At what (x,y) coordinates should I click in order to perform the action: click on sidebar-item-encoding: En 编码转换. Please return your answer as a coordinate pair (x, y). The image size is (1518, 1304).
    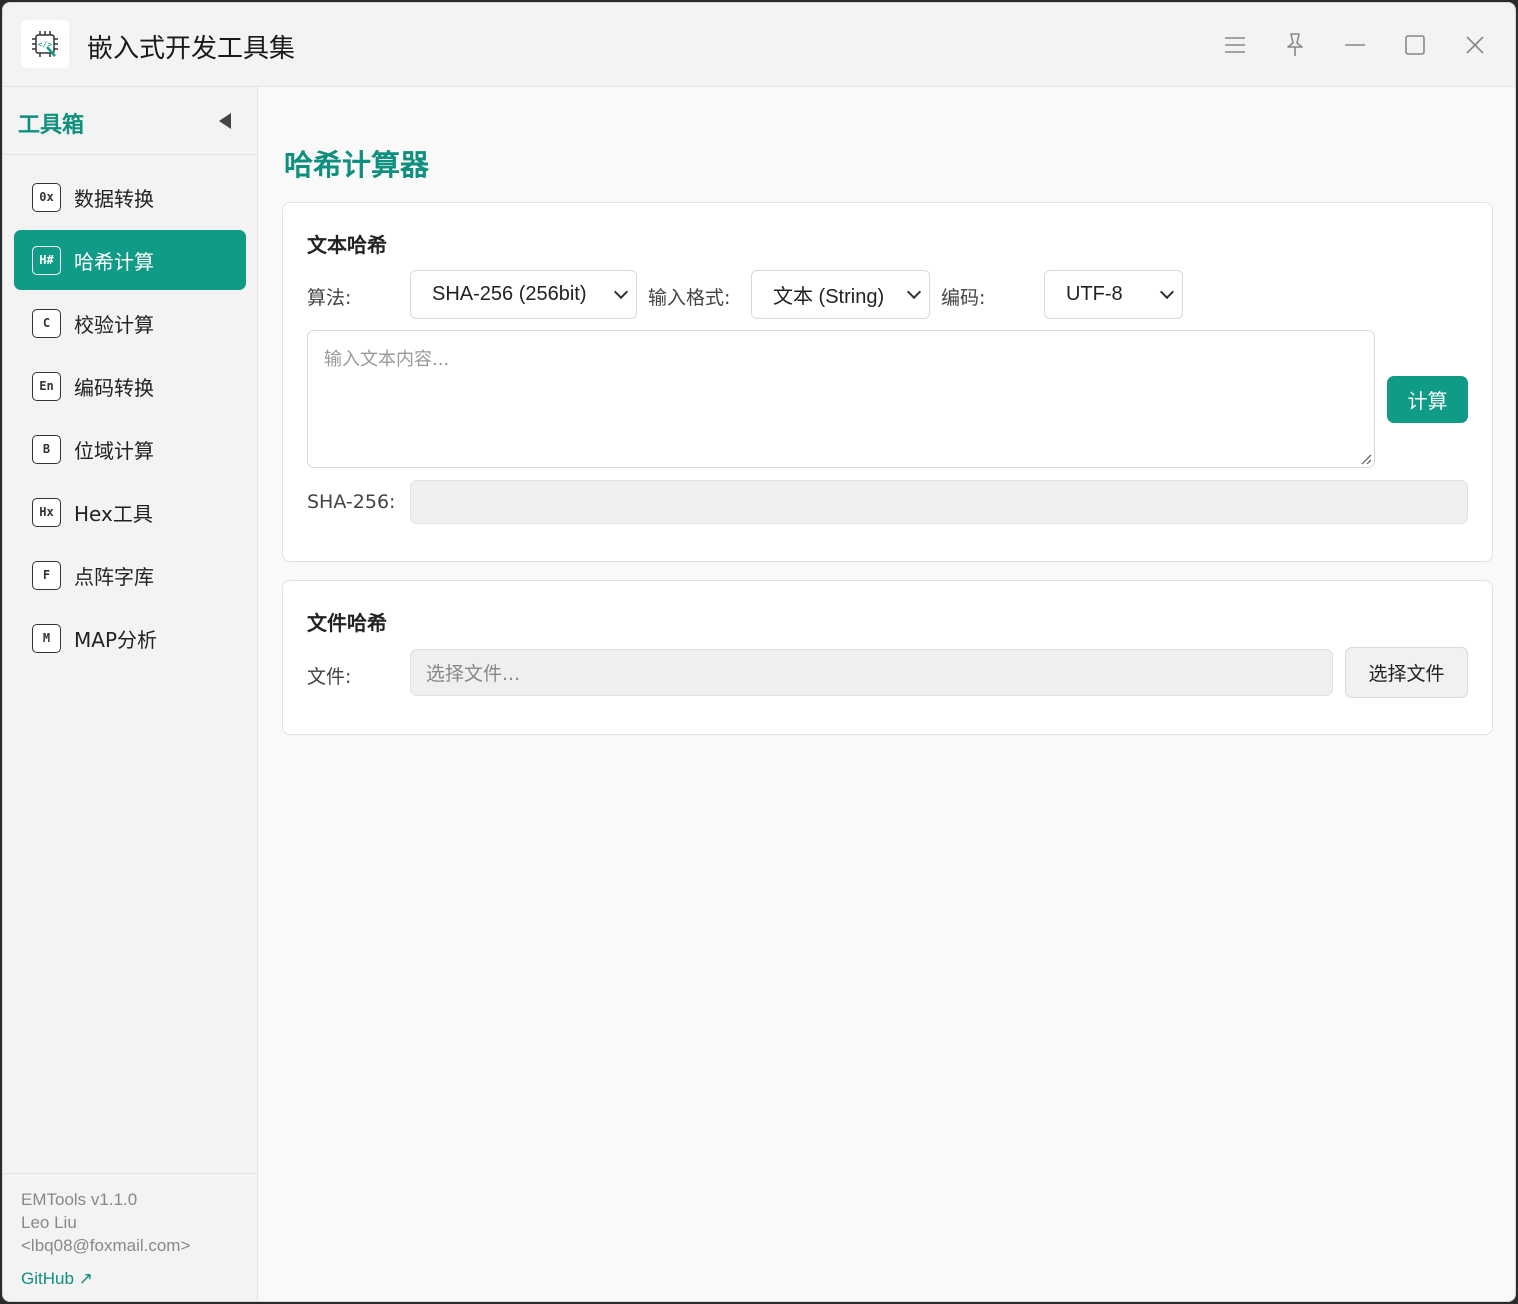
    Looking at the image, I should click on (130, 386).